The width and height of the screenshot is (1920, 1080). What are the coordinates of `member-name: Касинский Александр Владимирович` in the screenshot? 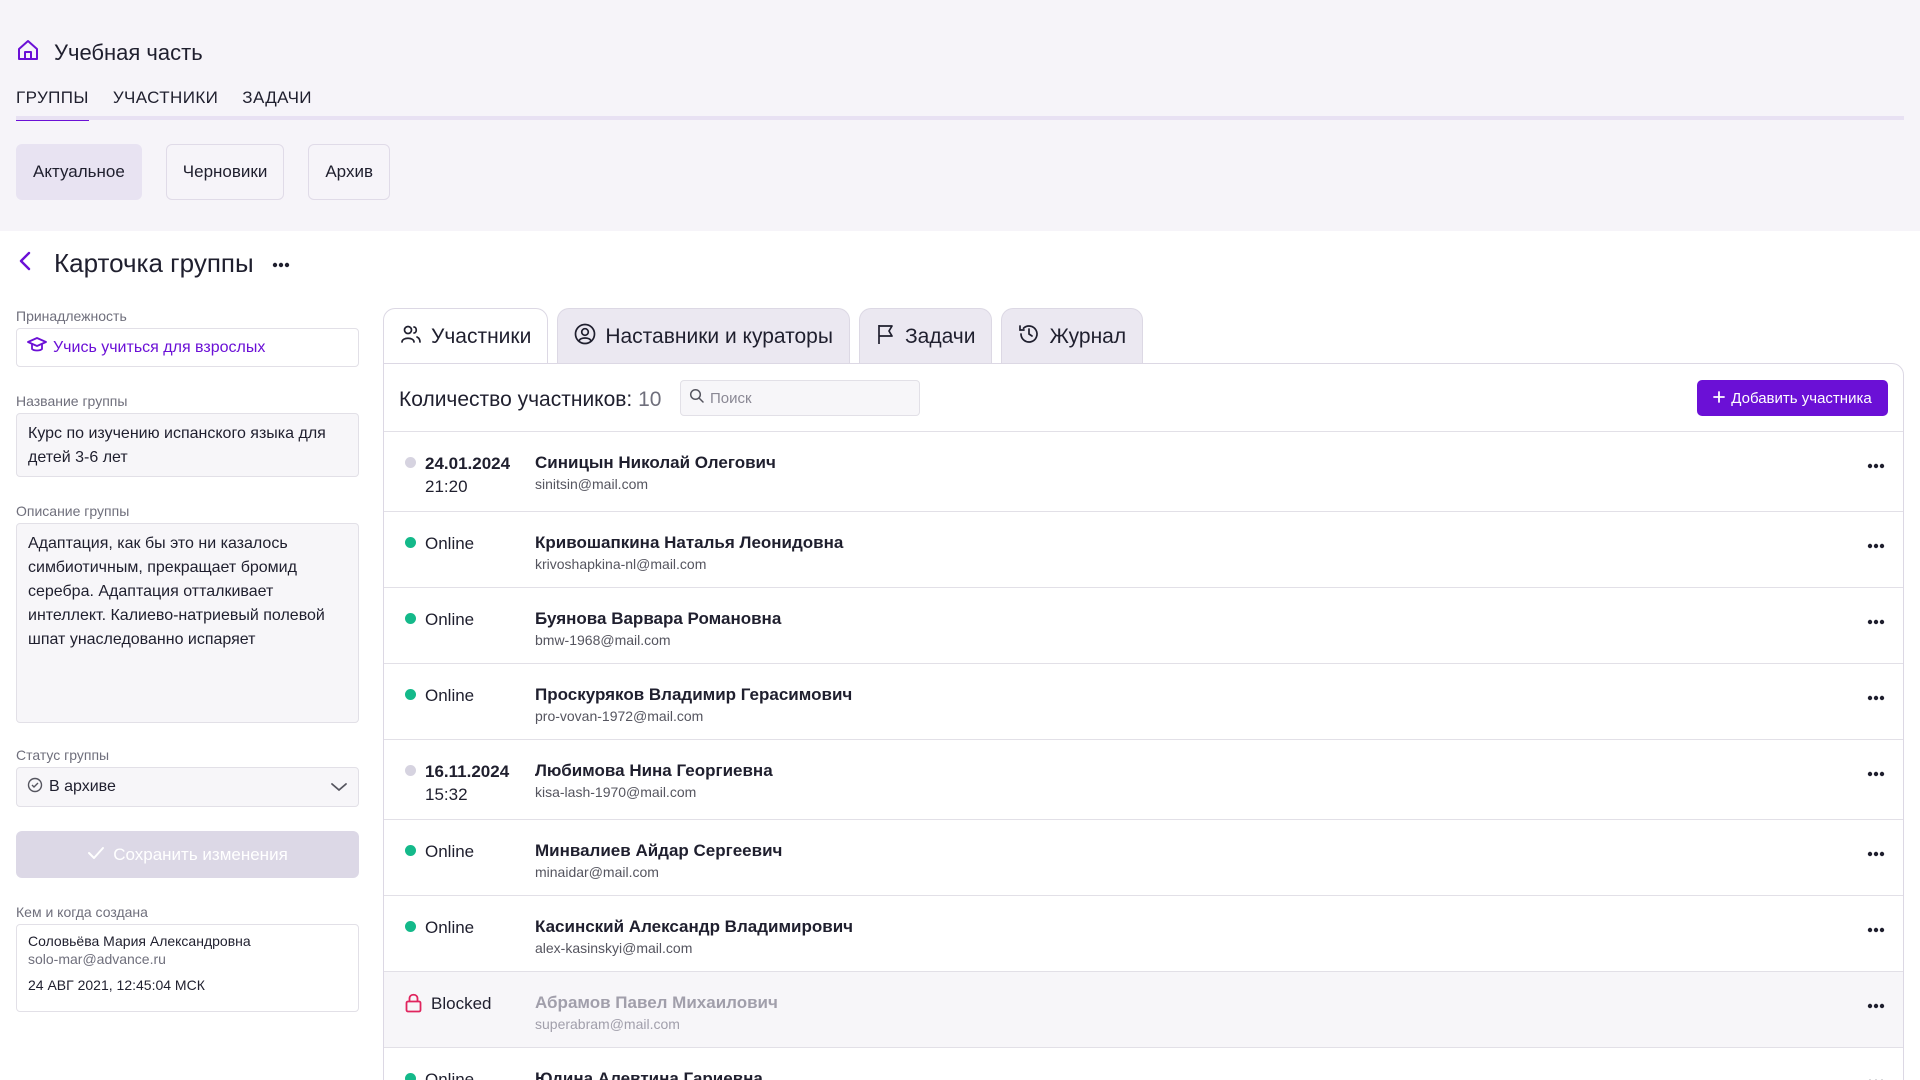 It's located at (694, 926).